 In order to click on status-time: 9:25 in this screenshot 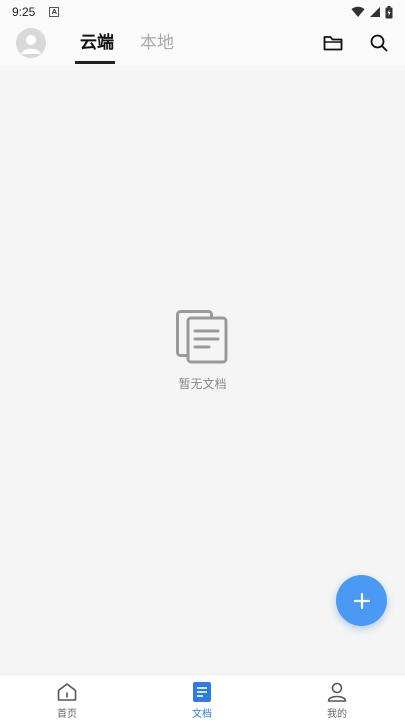, I will do `click(24, 12)`.